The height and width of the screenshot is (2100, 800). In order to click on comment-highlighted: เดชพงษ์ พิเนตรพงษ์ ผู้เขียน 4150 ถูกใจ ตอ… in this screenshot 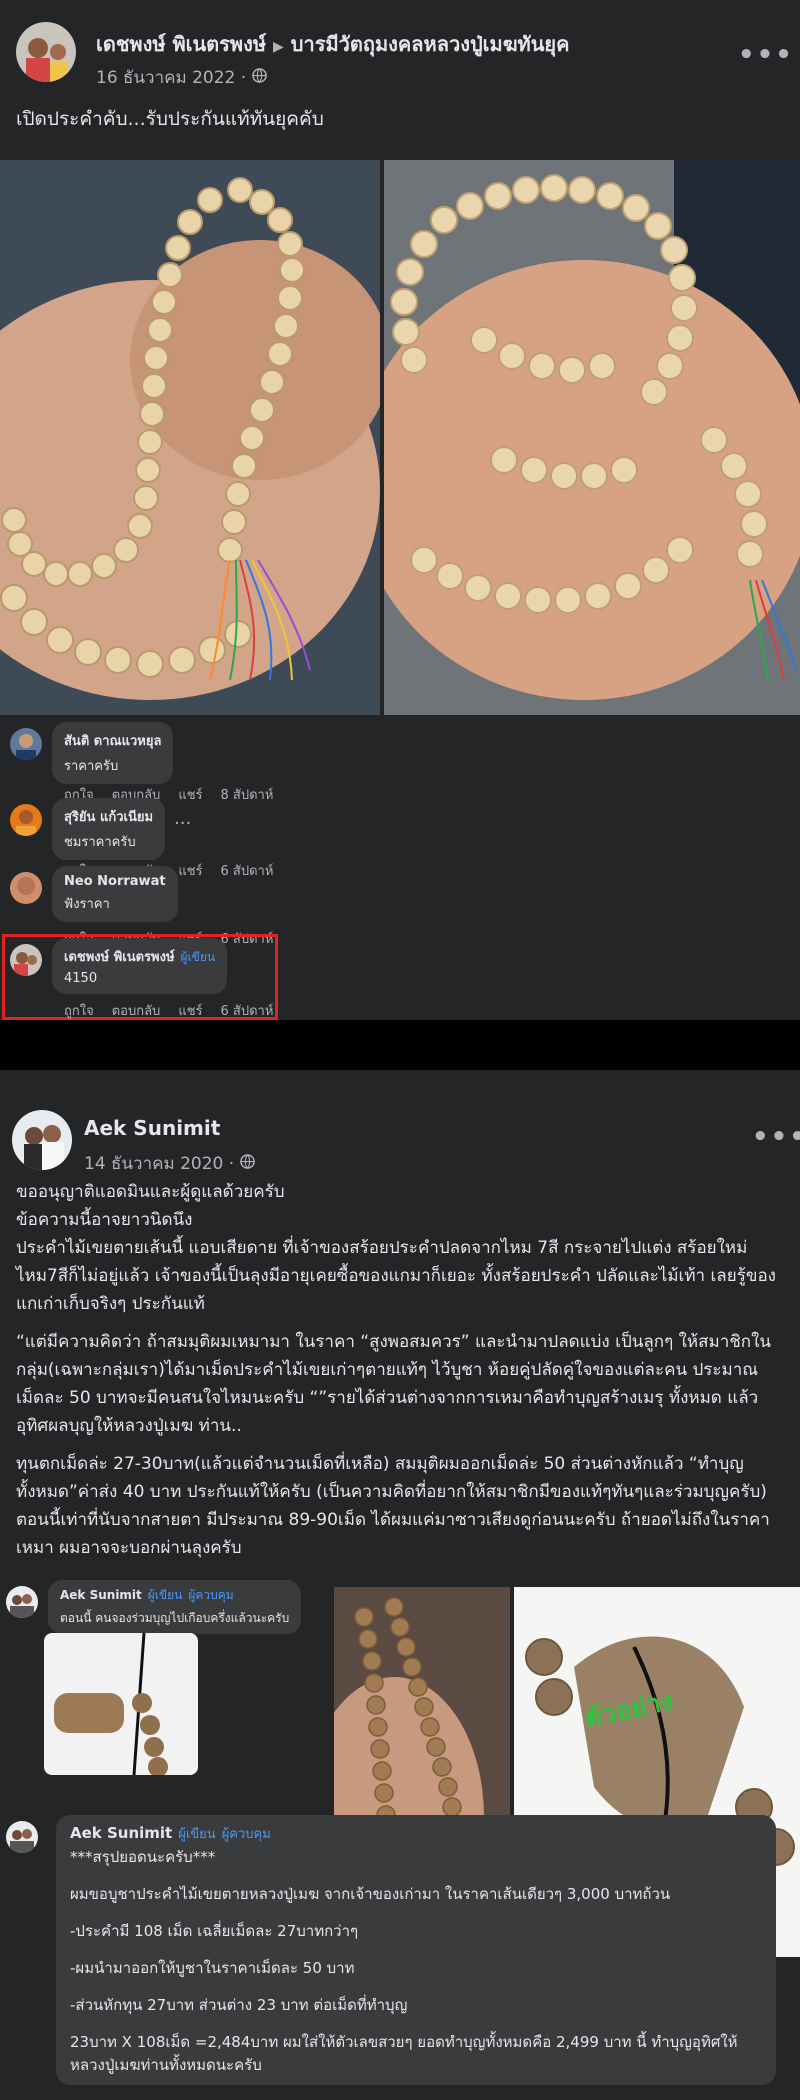, I will do `click(398, 979)`.